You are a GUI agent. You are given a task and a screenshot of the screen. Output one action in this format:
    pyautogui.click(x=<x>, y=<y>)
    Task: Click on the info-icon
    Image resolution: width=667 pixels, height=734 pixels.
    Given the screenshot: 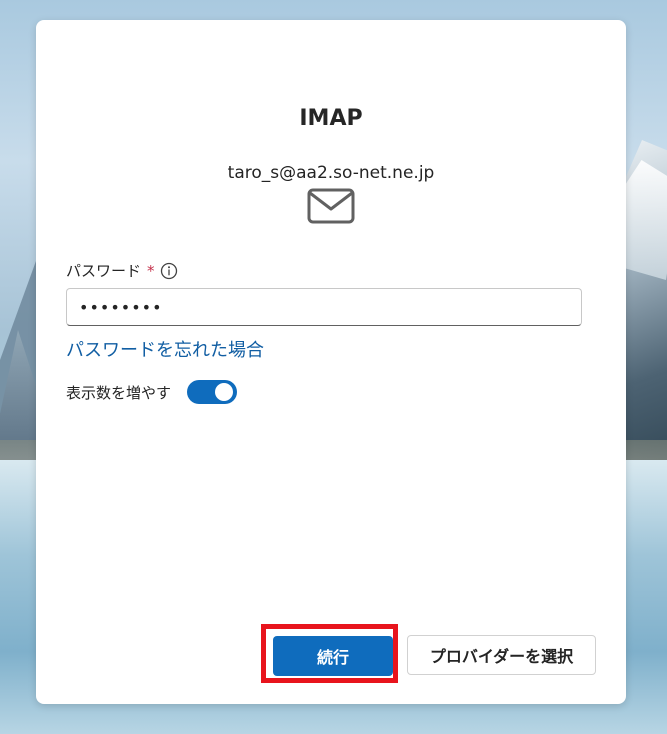 What is the action you would take?
    pyautogui.click(x=169, y=271)
    